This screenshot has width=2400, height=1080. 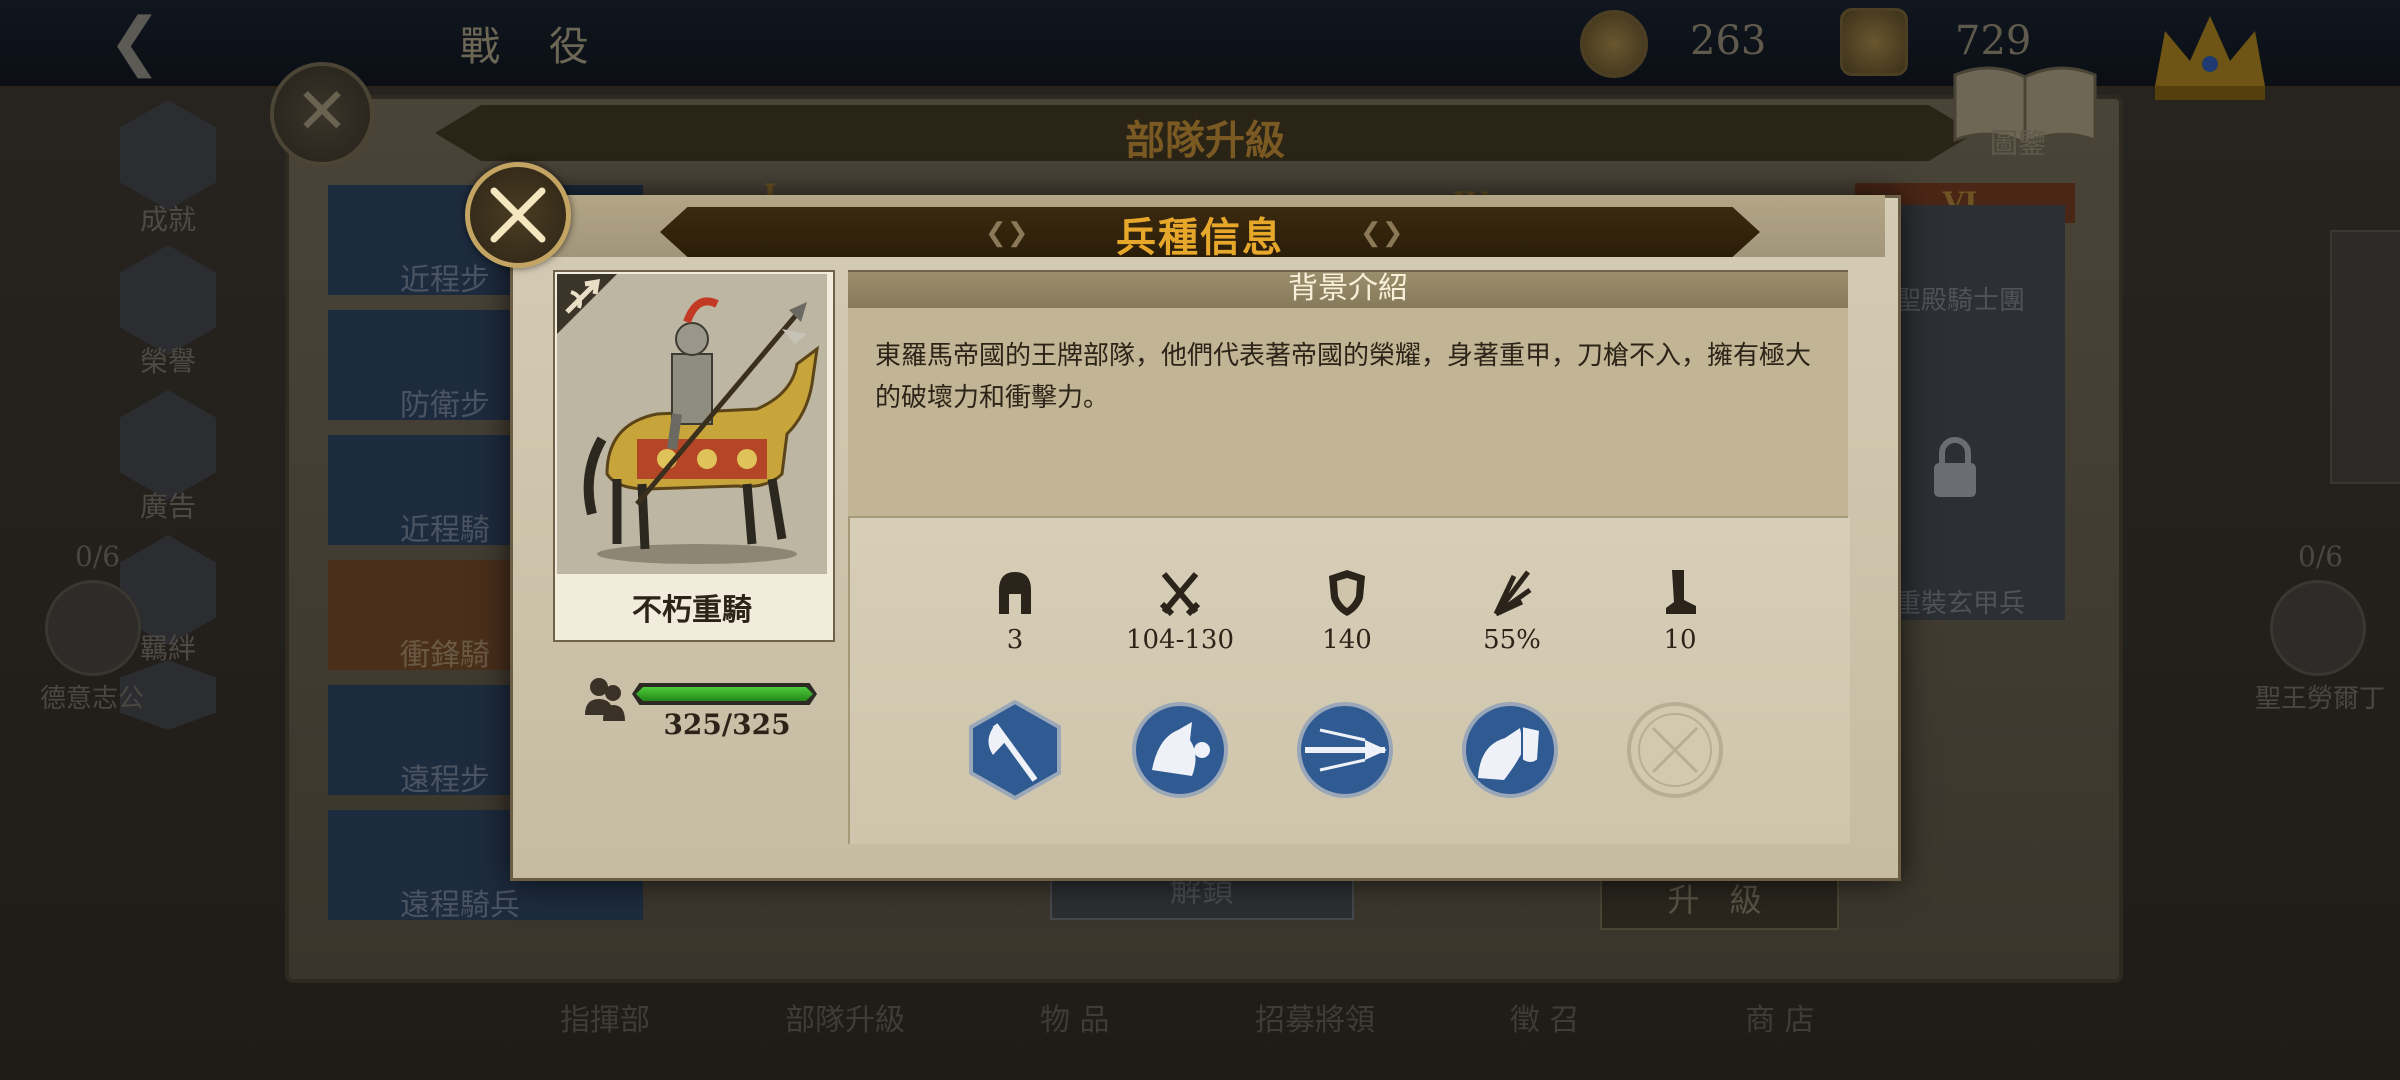 I want to click on sidebar-label-ads: 廣告, so click(x=167, y=506).